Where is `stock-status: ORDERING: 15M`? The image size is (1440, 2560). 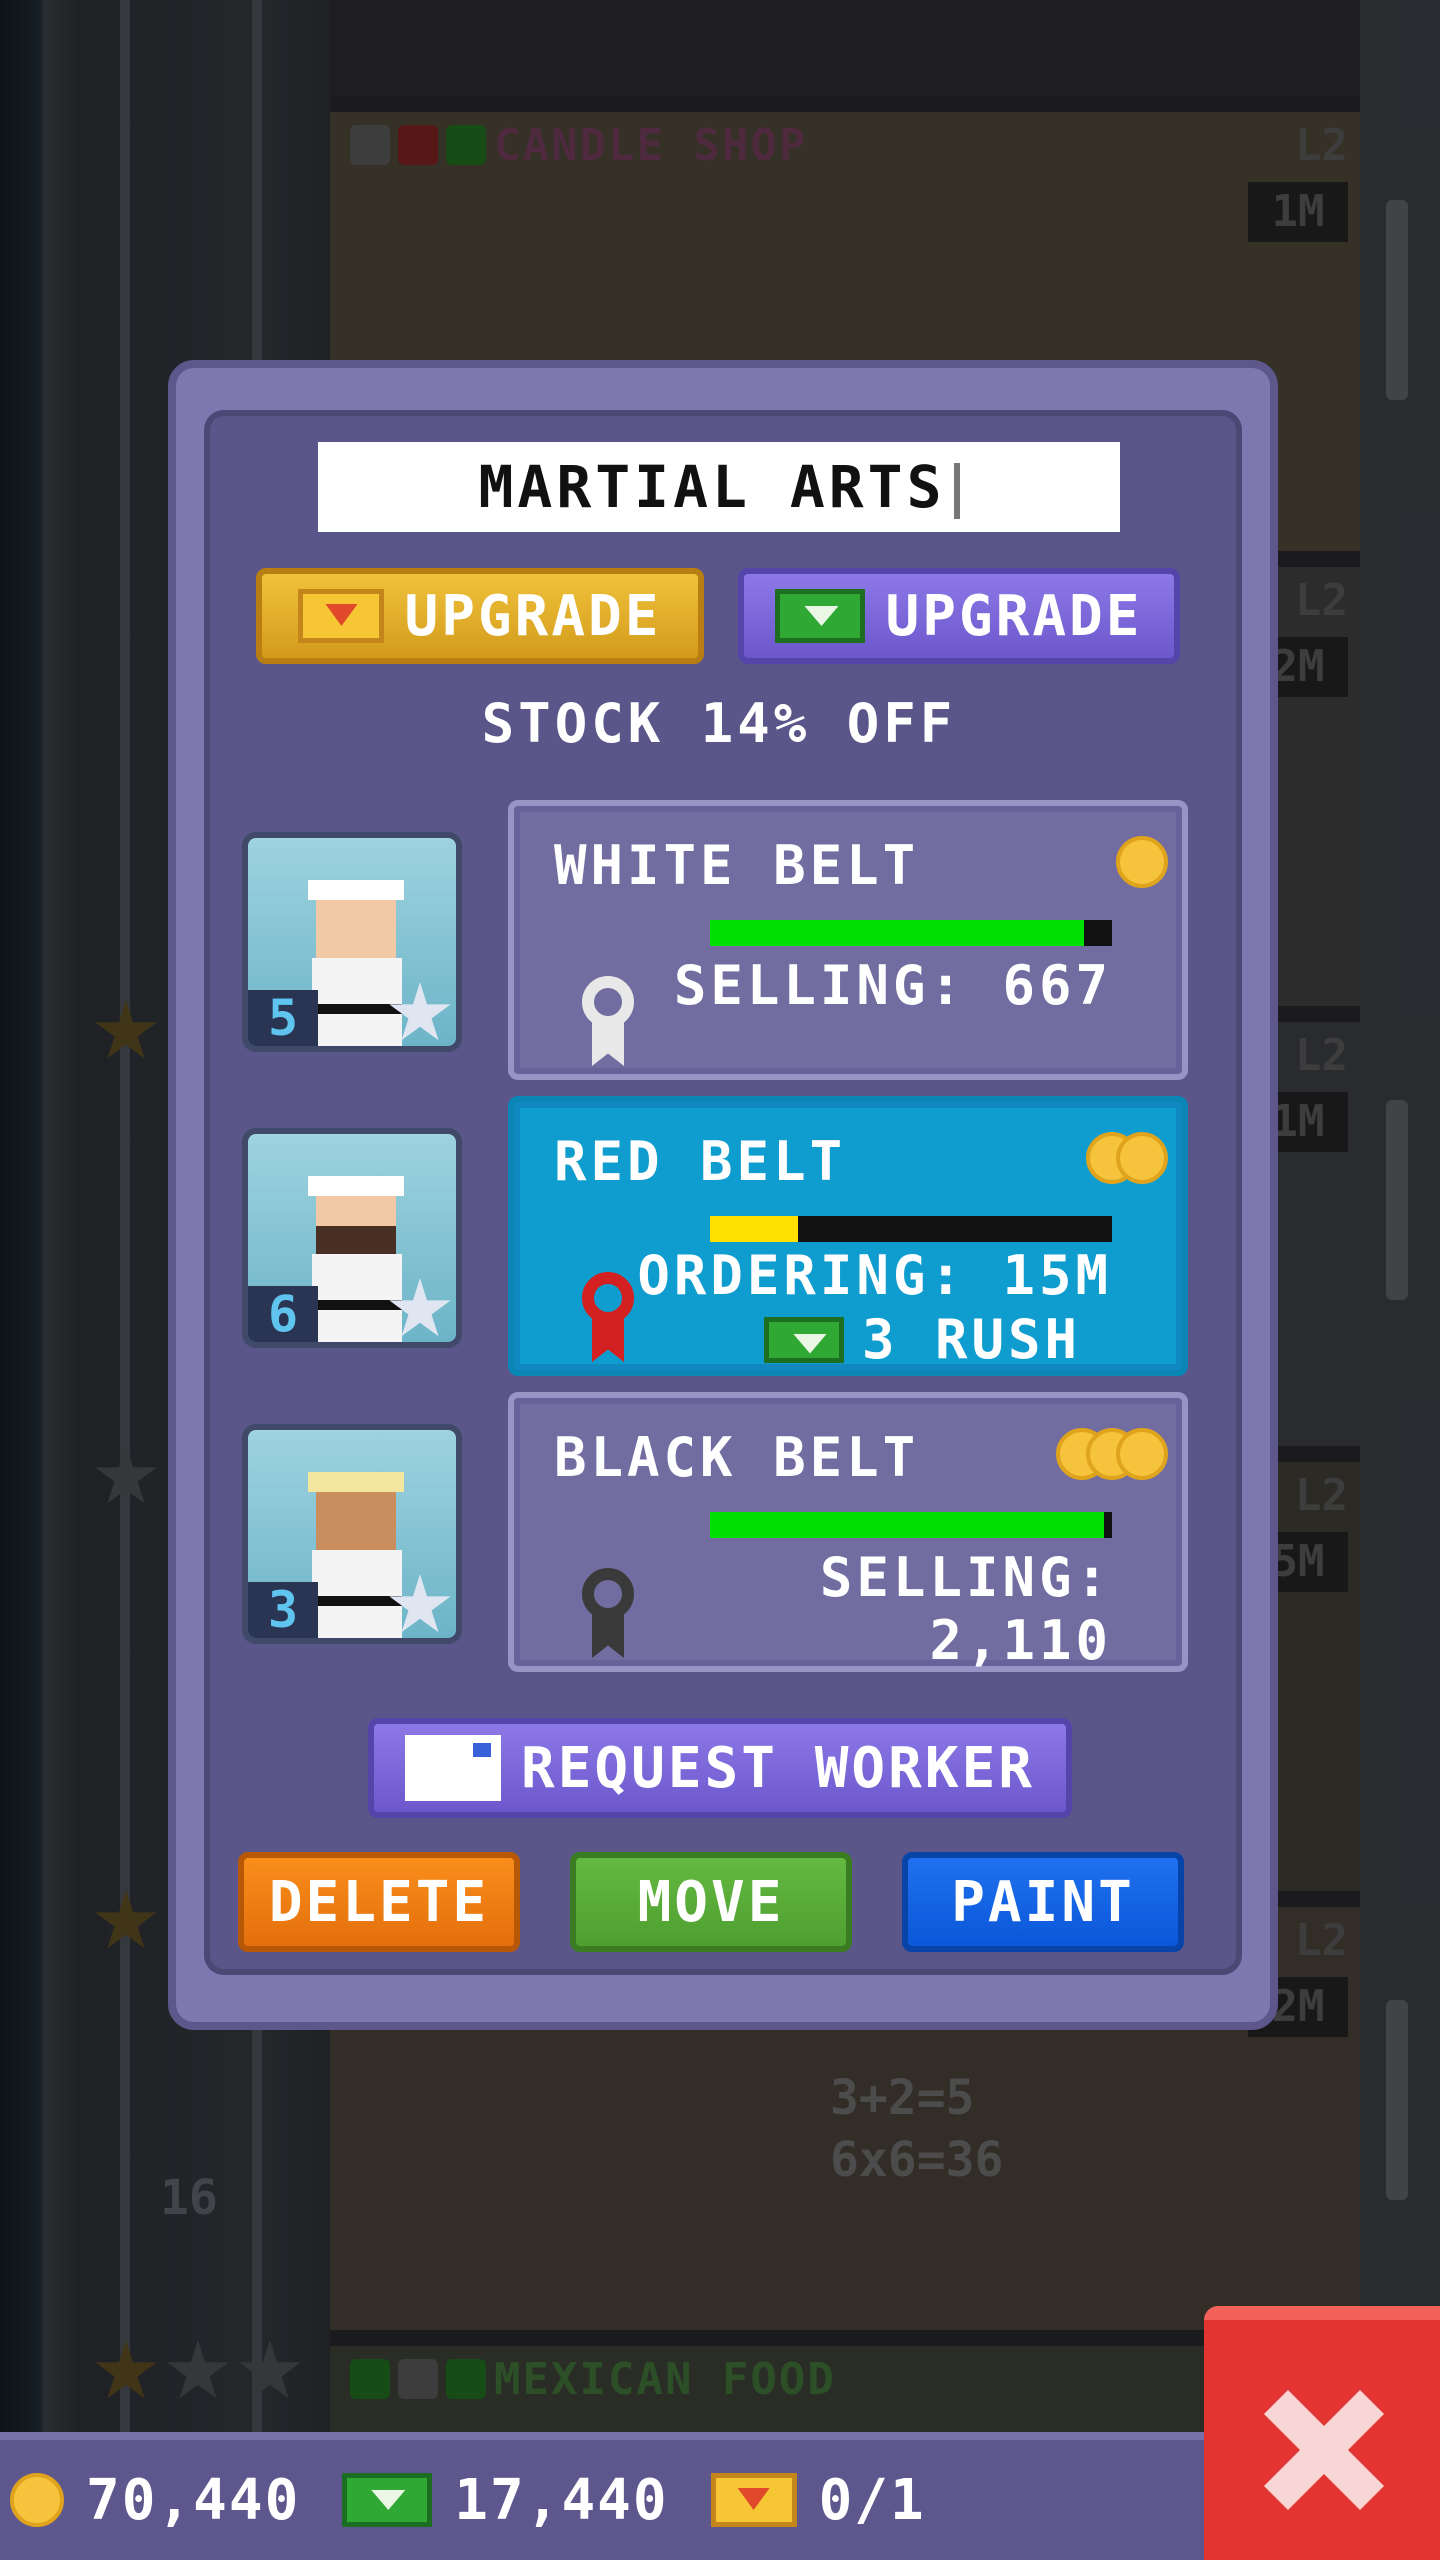 stock-status: ORDERING: 15M is located at coordinates (874, 1275).